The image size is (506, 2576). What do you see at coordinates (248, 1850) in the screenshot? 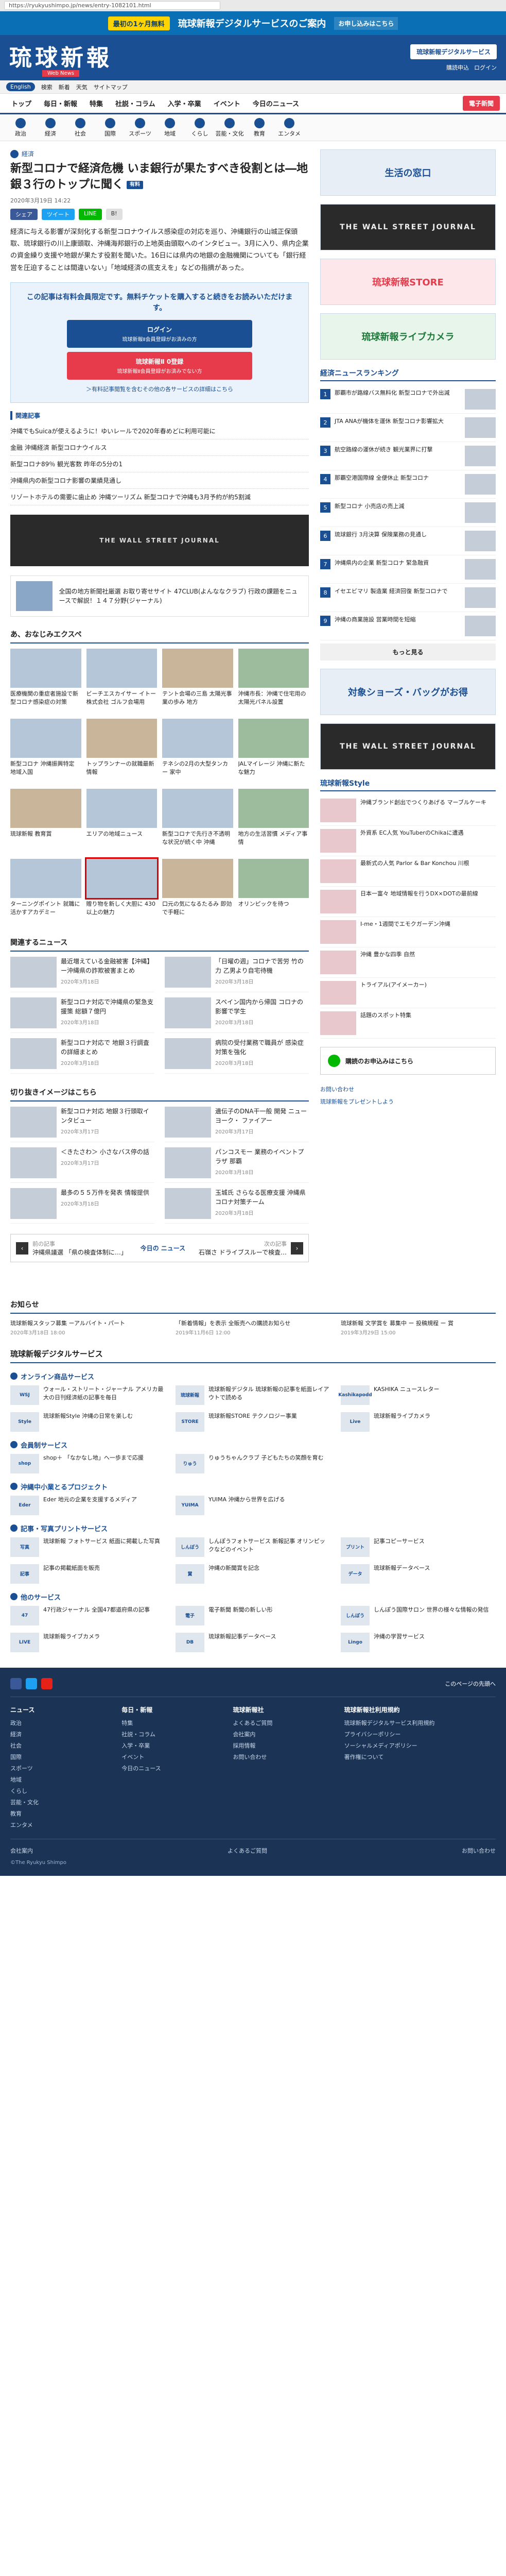
I see `faq-link: よくあるご質問` at bounding box center [248, 1850].